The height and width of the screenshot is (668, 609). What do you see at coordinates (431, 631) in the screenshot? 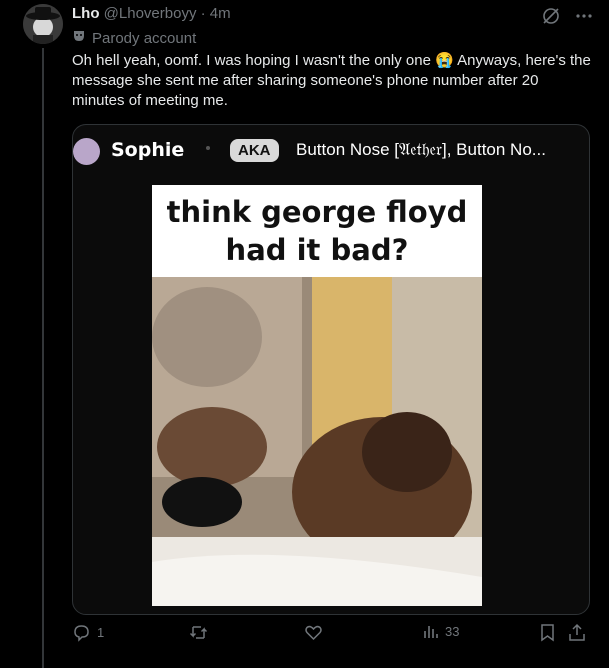
I see `views-icon` at bounding box center [431, 631].